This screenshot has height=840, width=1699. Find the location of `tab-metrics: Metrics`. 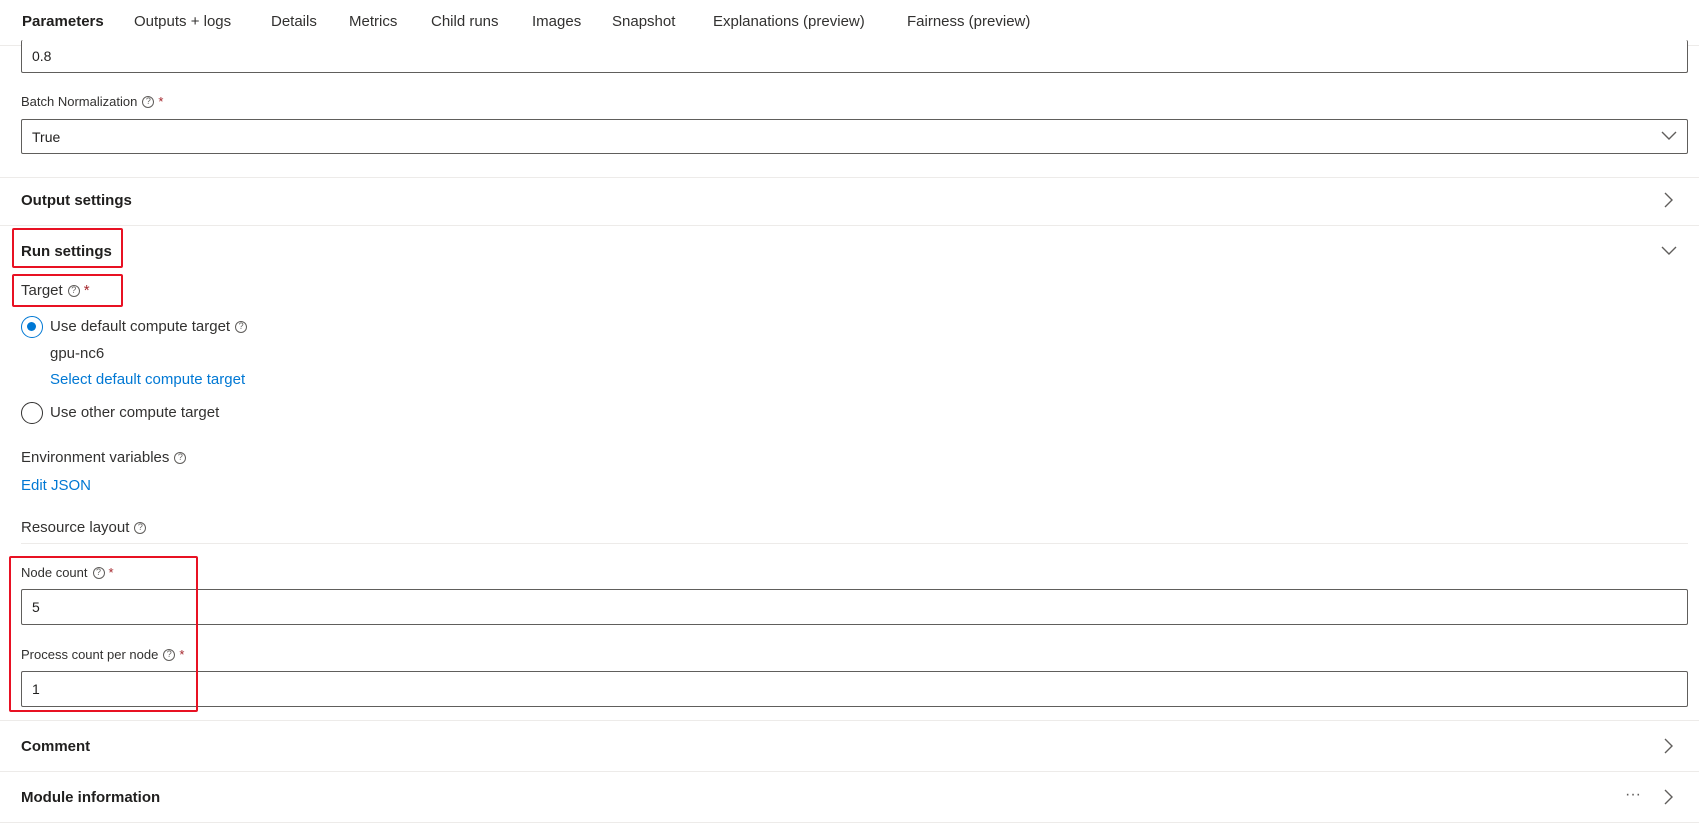

tab-metrics: Metrics is located at coordinates (373, 21).